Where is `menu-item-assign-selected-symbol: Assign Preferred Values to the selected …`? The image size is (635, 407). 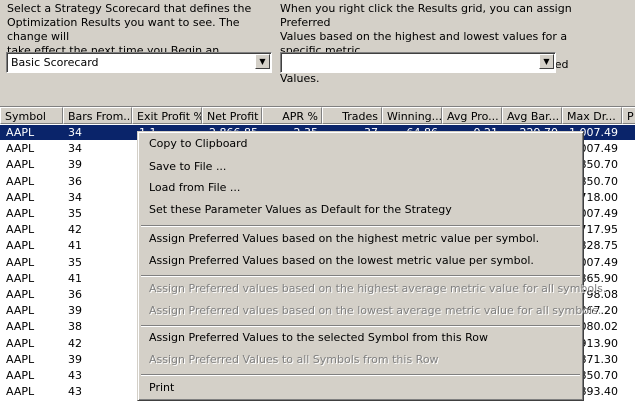 menu-item-assign-selected-symbol: Assign Preferred Values to the selected … is located at coordinates (318, 338).